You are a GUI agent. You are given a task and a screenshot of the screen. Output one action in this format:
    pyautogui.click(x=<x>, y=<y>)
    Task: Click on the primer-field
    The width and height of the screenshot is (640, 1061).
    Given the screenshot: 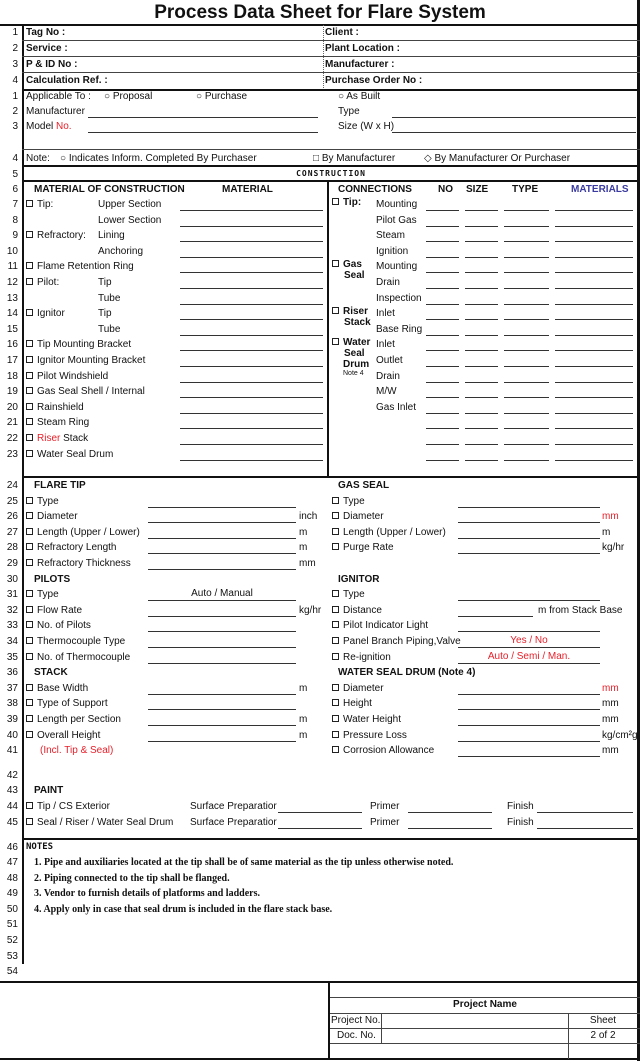 What is the action you would take?
    pyautogui.click(x=450, y=828)
    